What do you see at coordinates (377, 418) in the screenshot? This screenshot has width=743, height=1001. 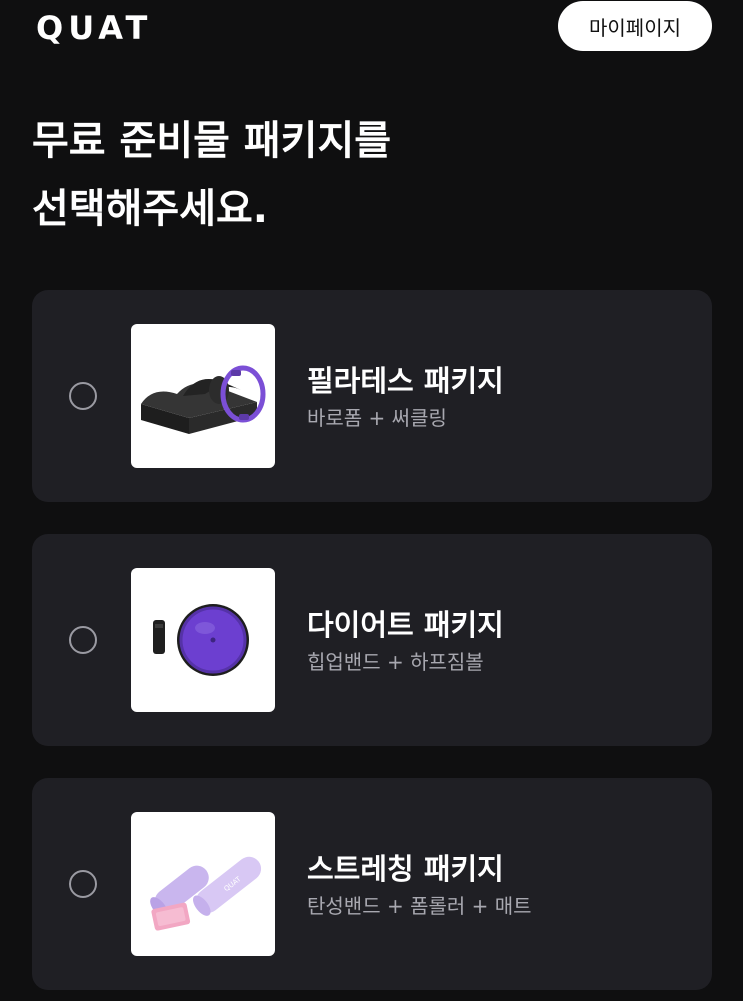 I see `package-items: 바로폼 + 써클링` at bounding box center [377, 418].